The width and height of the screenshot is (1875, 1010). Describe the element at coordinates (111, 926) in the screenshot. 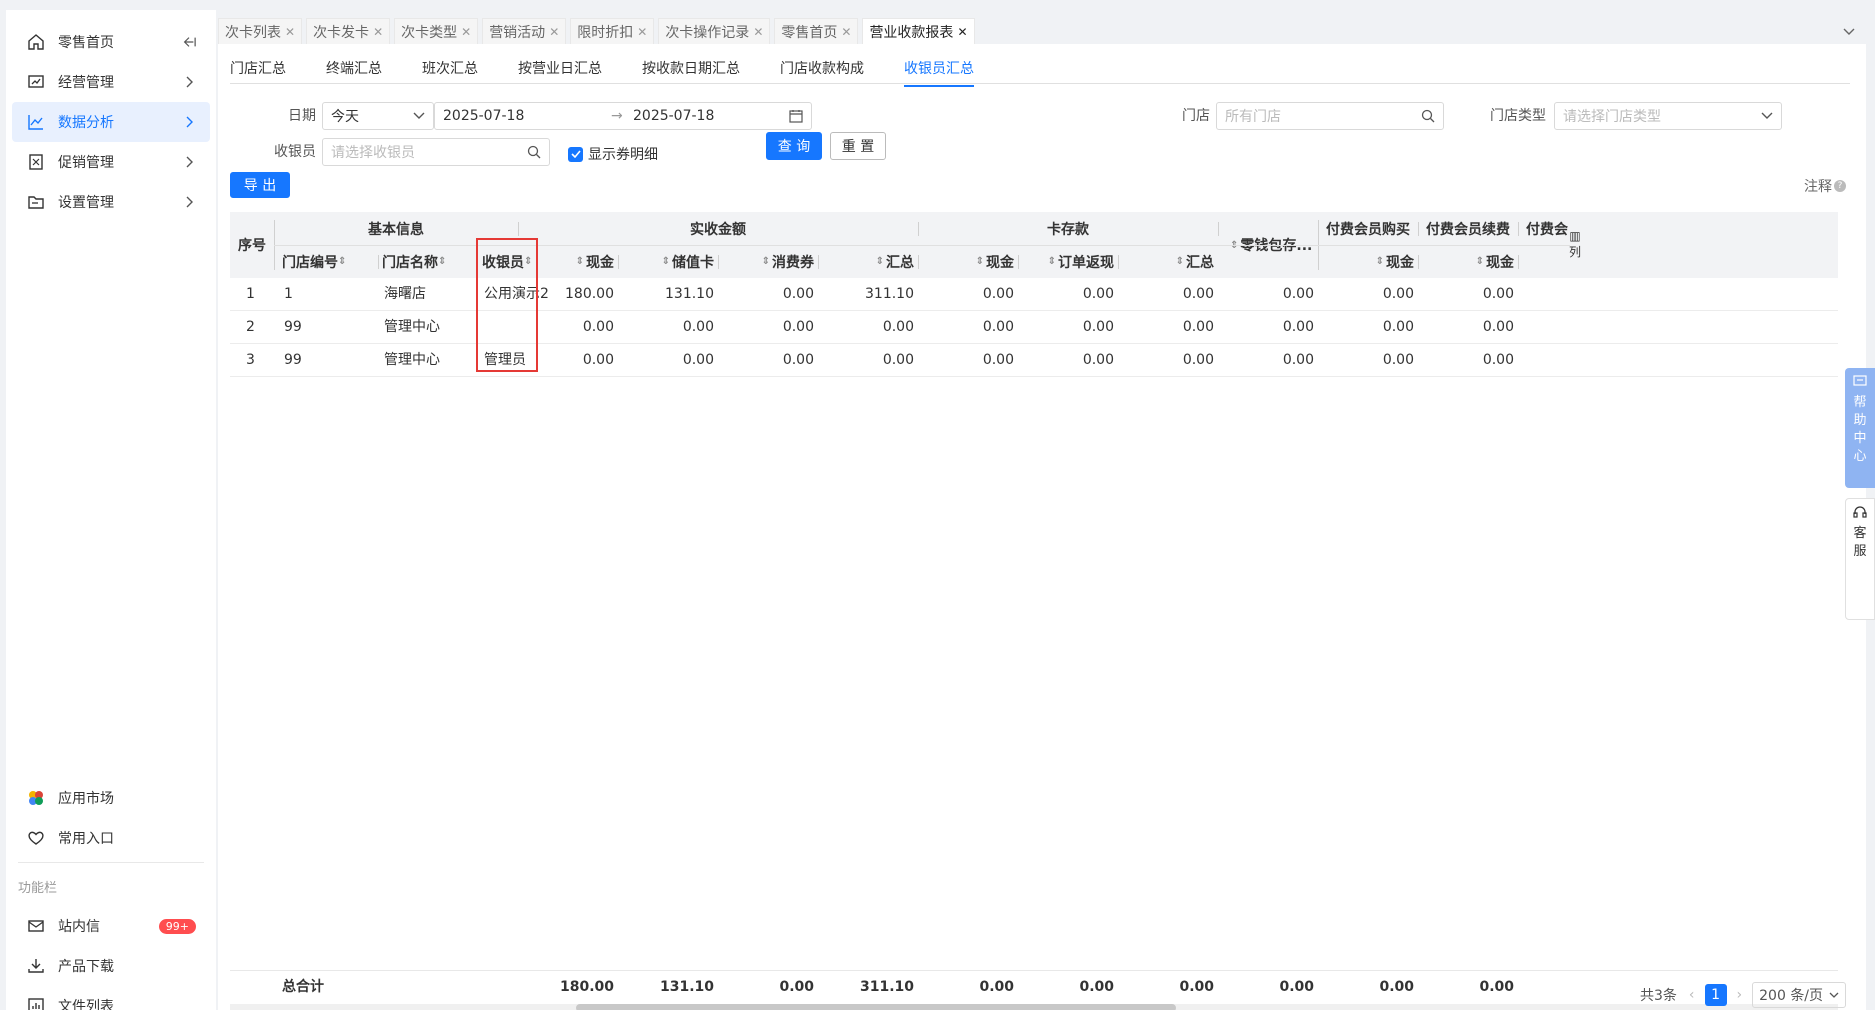

I see `sidebar-messages: 站内信 99+` at that location.